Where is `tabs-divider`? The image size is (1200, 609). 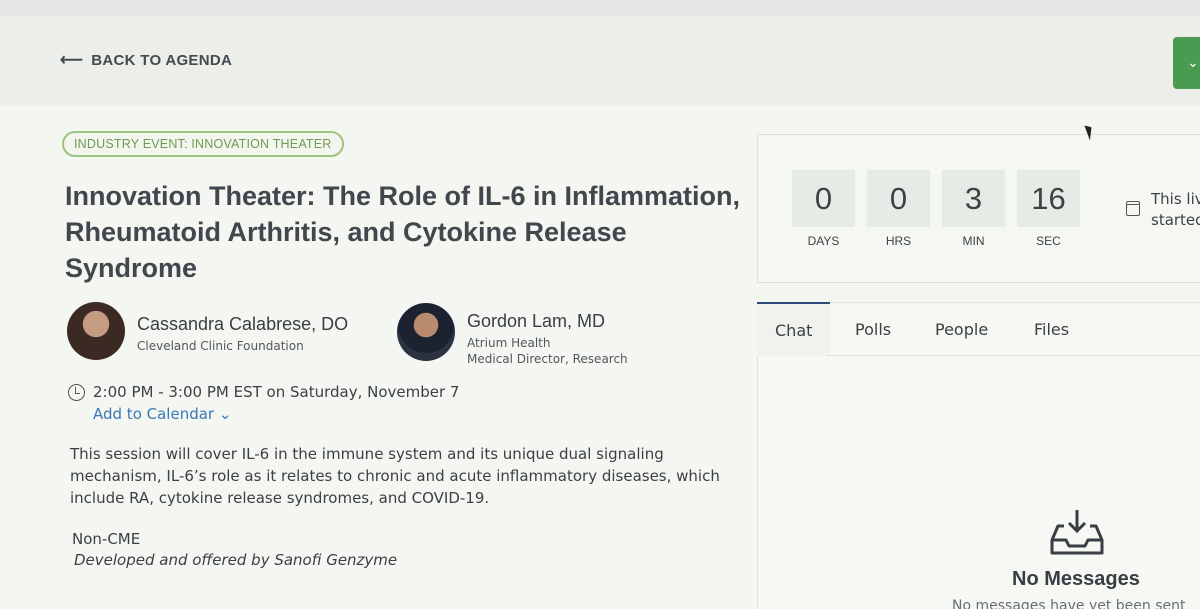
tabs-divider is located at coordinates (1013, 355).